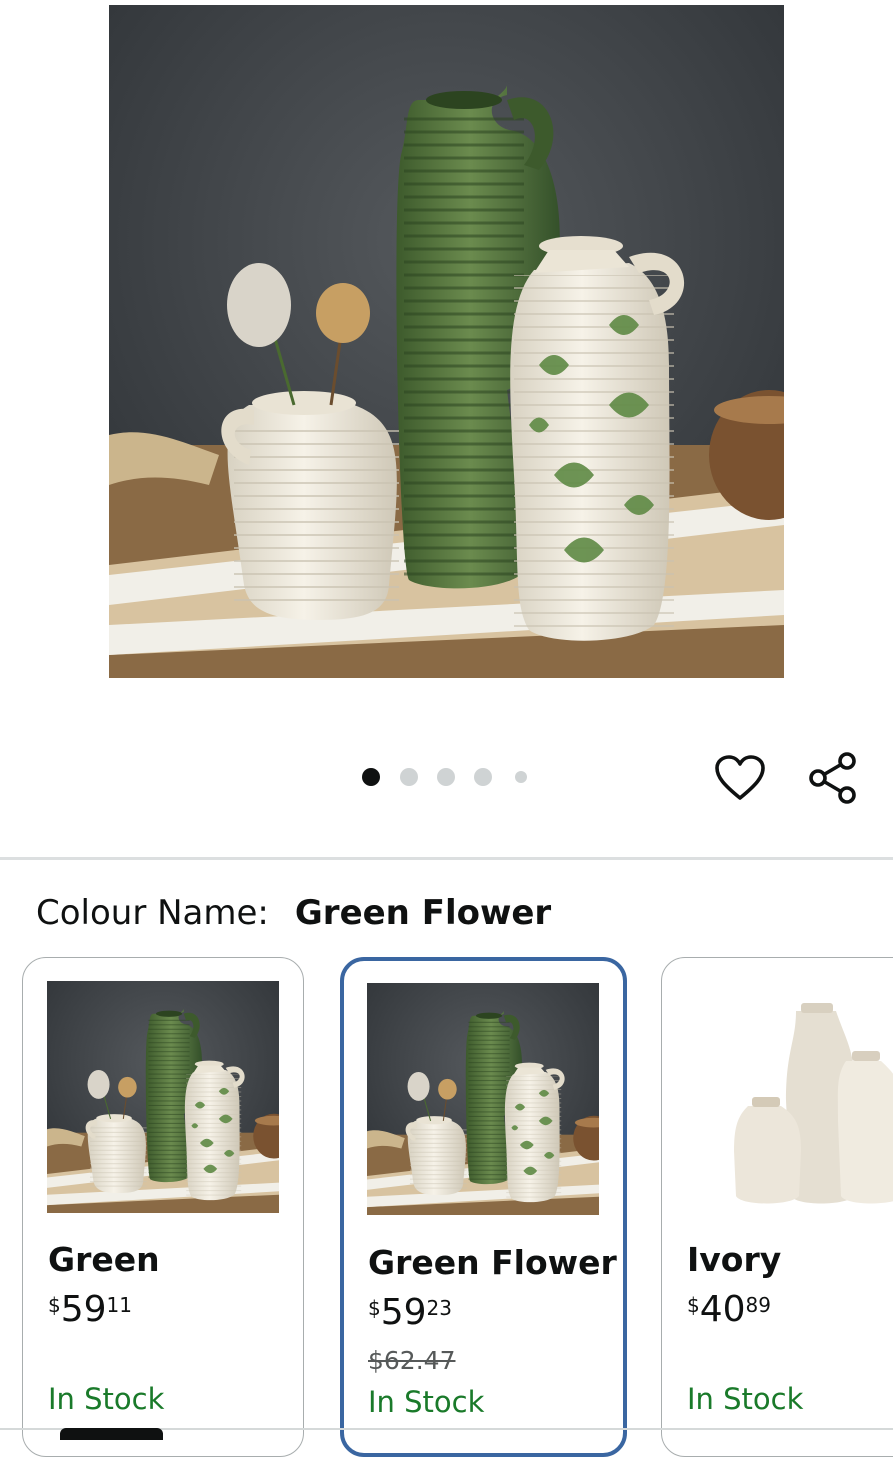  Describe the element at coordinates (734, 1259) in the screenshot. I see `variant-name: Ivory` at that location.